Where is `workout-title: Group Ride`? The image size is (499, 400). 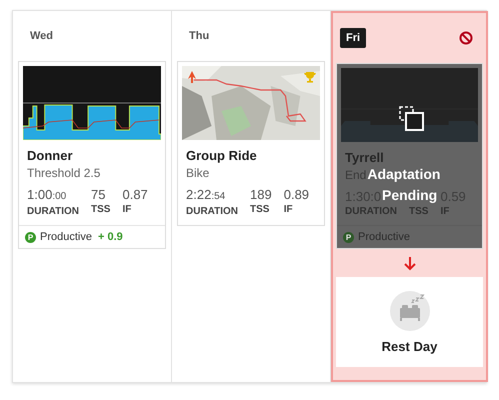 workout-title: Group Ride is located at coordinates (222, 155).